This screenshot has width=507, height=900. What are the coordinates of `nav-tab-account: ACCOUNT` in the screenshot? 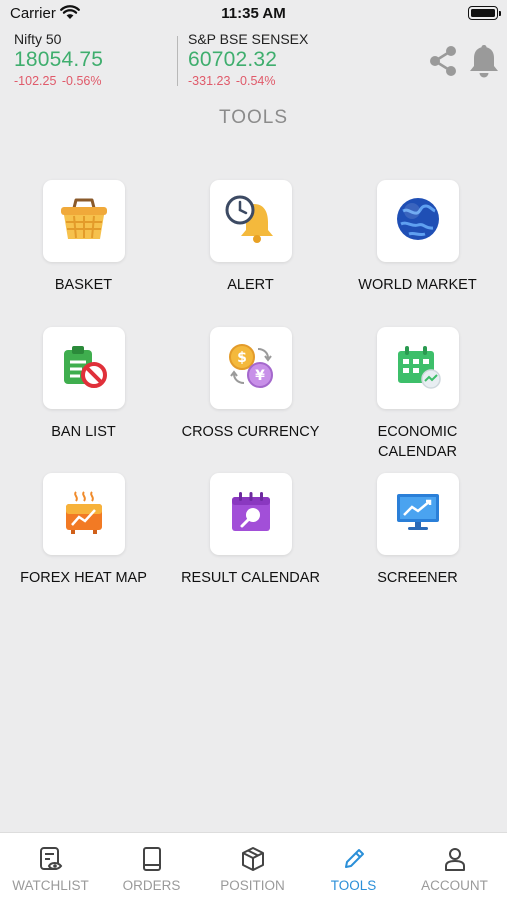 It's located at (454, 866).